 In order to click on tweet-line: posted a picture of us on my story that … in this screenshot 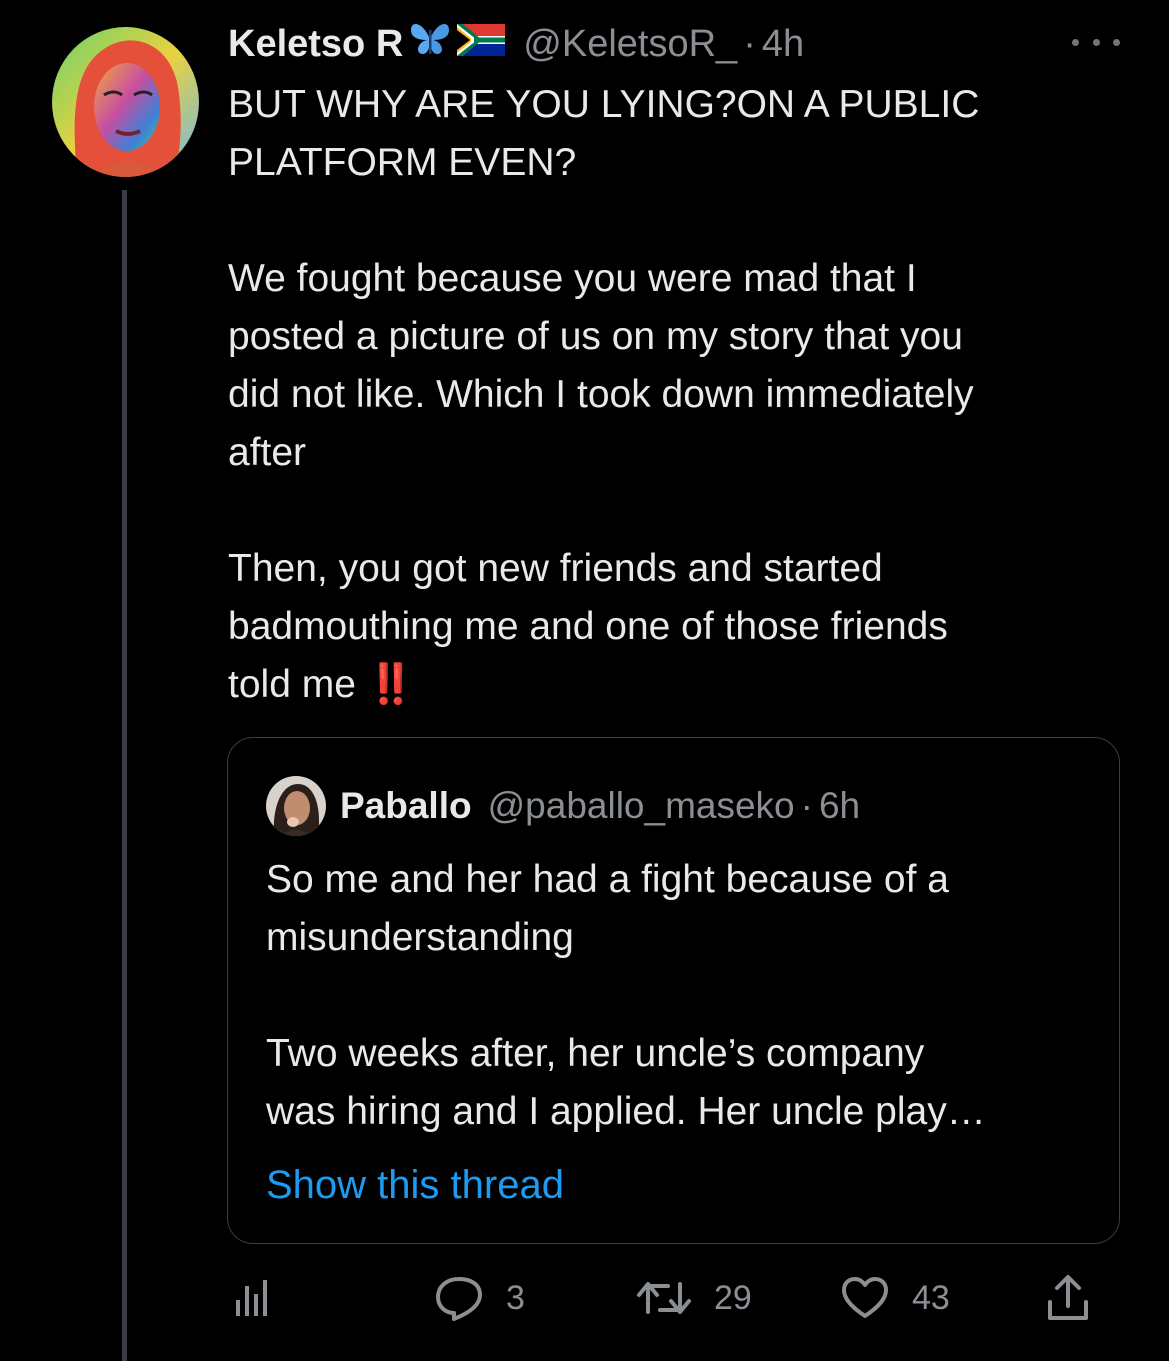, I will do `click(595, 336)`.